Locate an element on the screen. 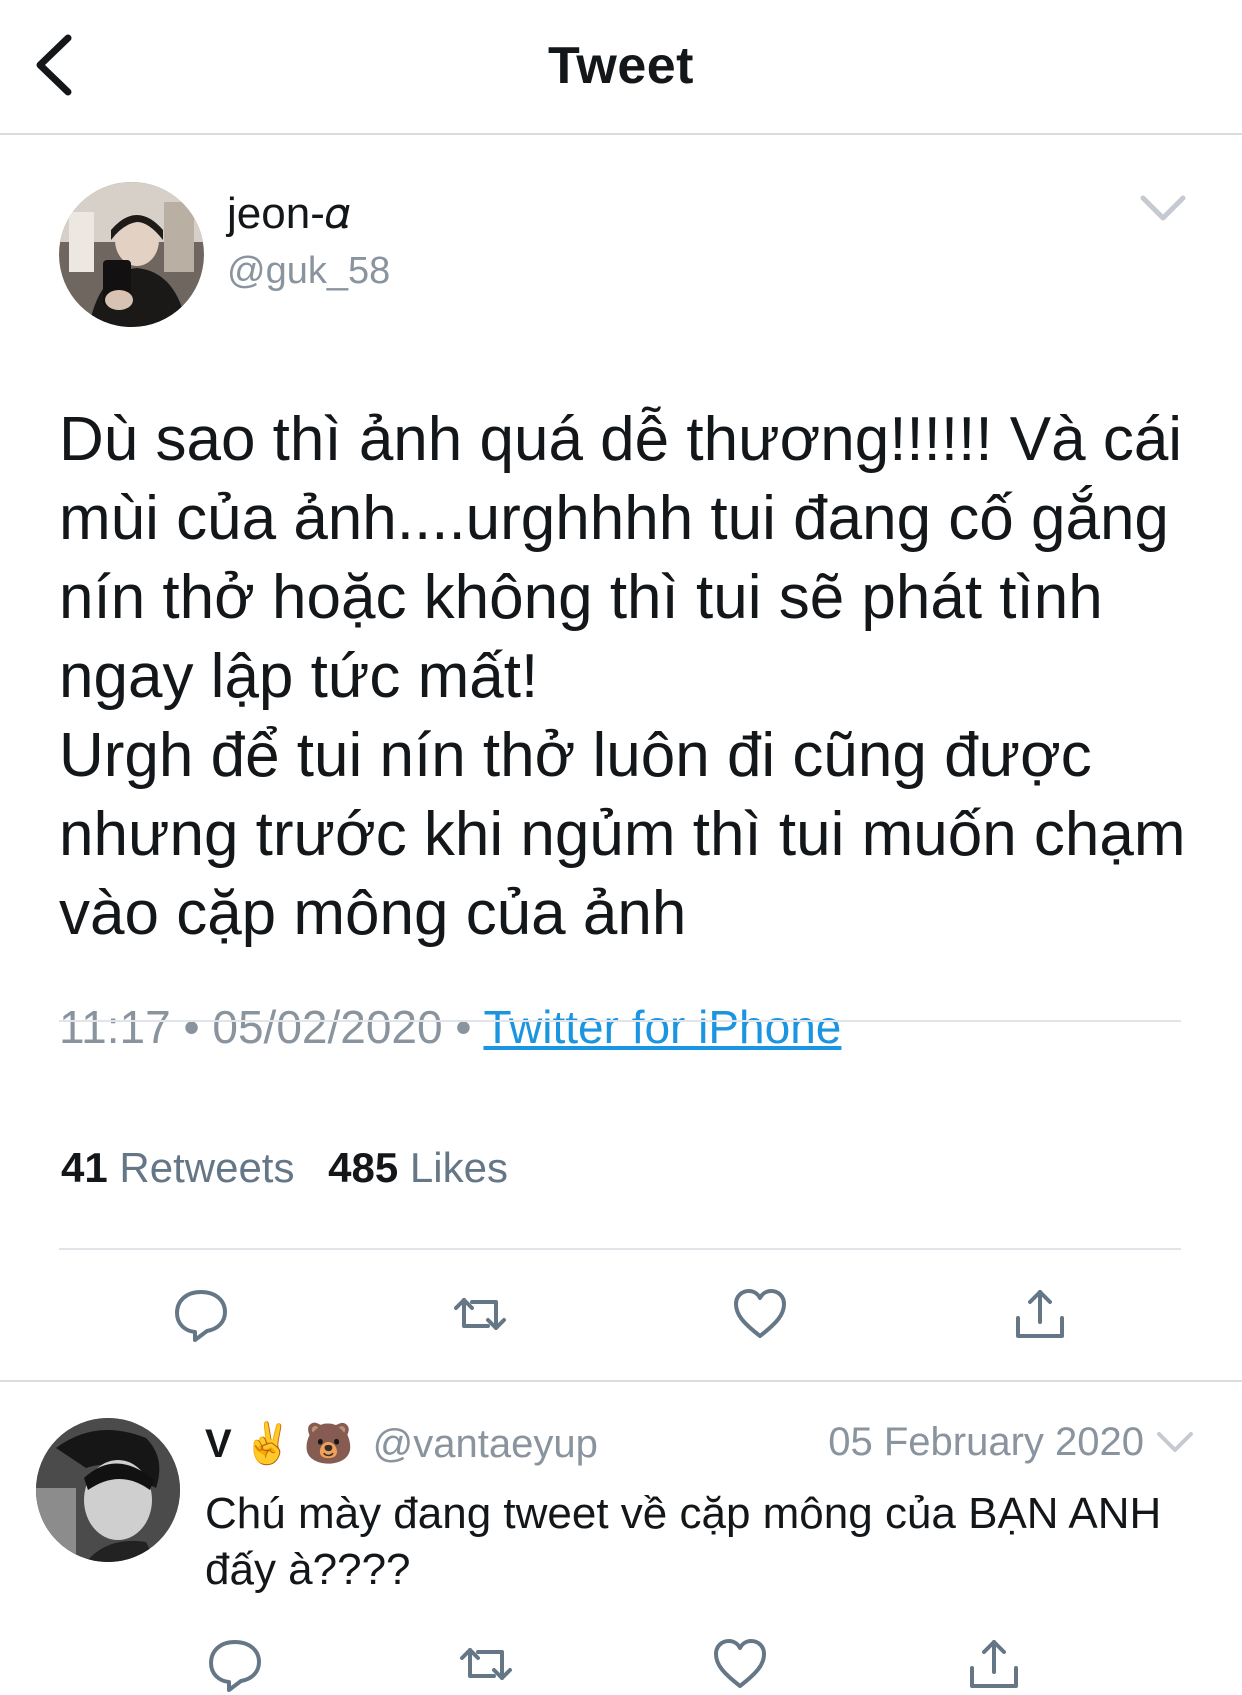 Image resolution: width=1242 pixels, height=1695 pixels. reply-share-button is located at coordinates (994, 1664).